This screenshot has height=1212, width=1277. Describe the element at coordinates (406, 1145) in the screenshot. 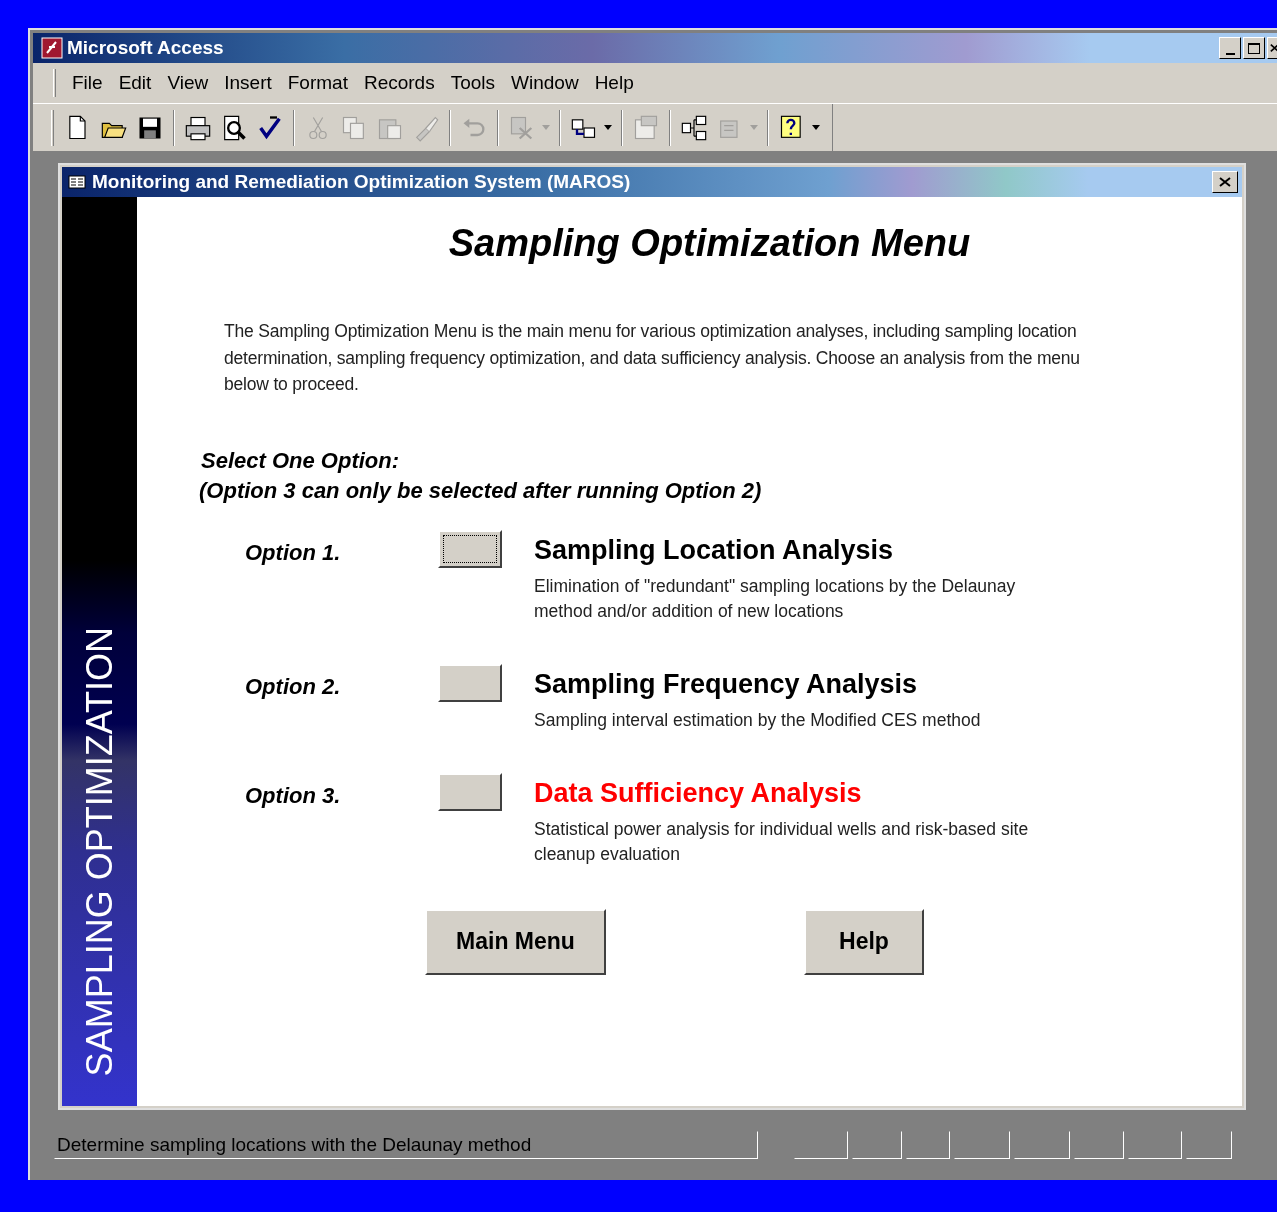

I see `status-text: Determine sampling locations with the Delaunay method` at that location.